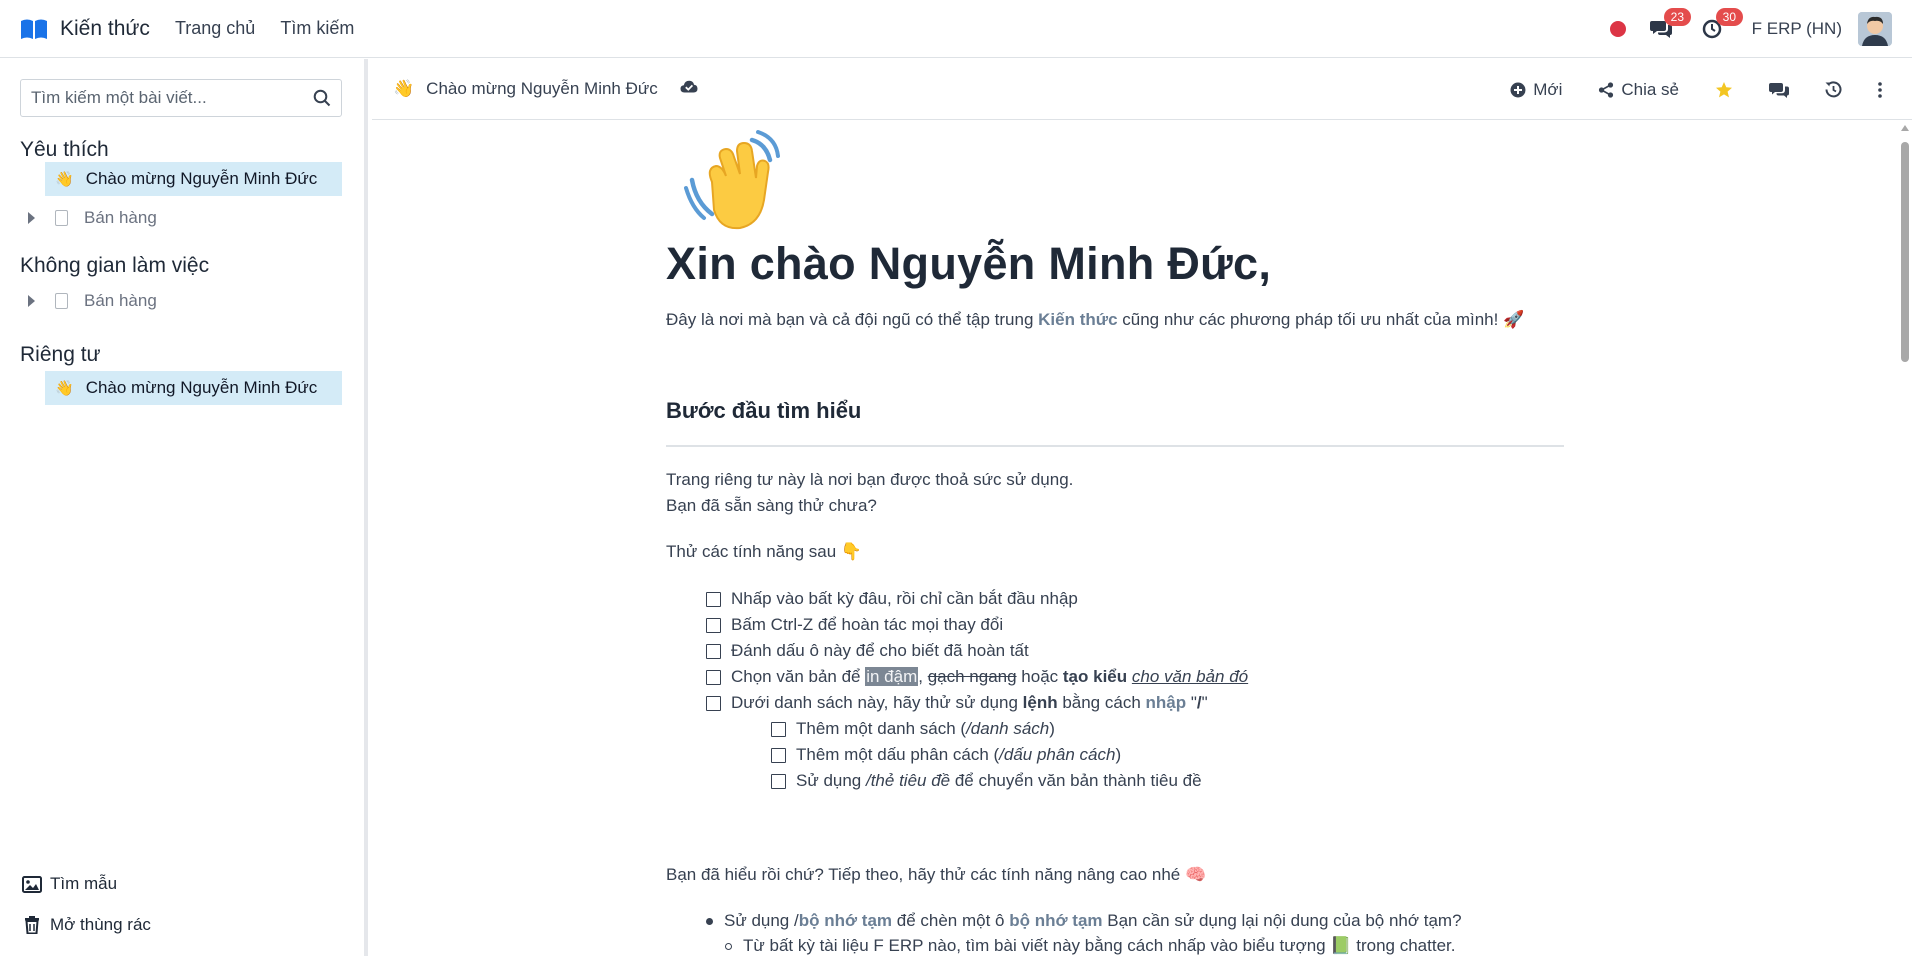 The width and height of the screenshot is (1912, 956). I want to click on sidebar-item-sales-favorite: Bán hàng, so click(193, 218).